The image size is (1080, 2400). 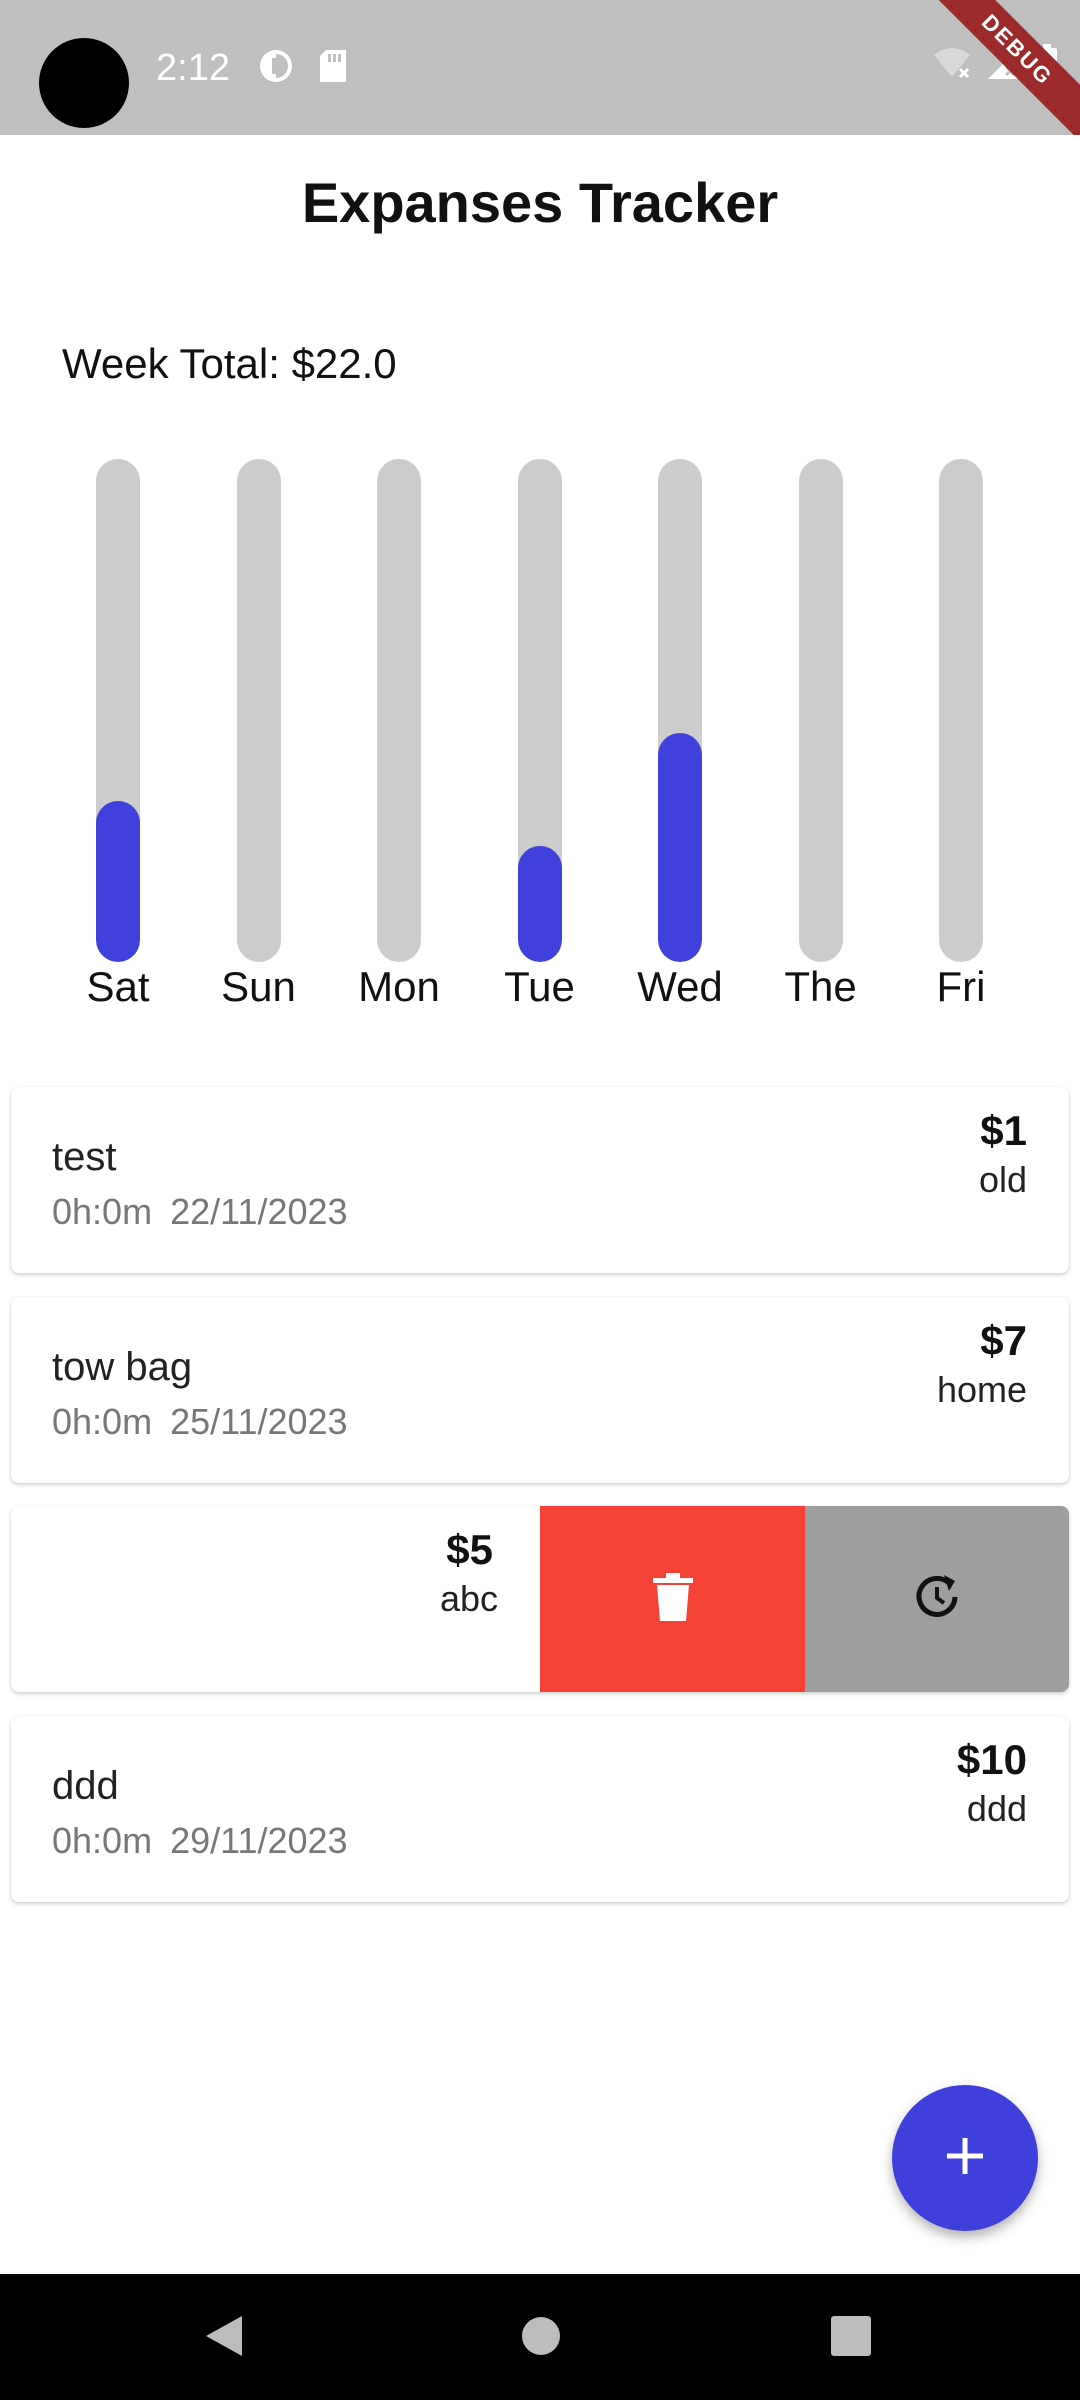 I want to click on expense-amount: $10, so click(x=991, y=1759).